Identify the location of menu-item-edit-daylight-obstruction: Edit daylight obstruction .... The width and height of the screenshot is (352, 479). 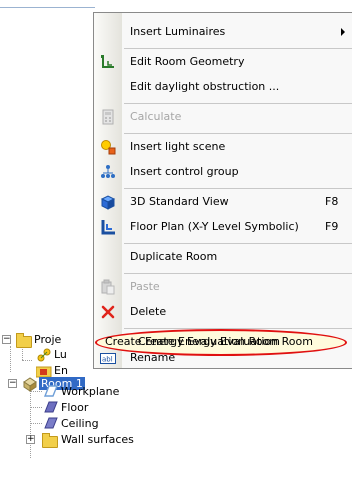
(223, 87).